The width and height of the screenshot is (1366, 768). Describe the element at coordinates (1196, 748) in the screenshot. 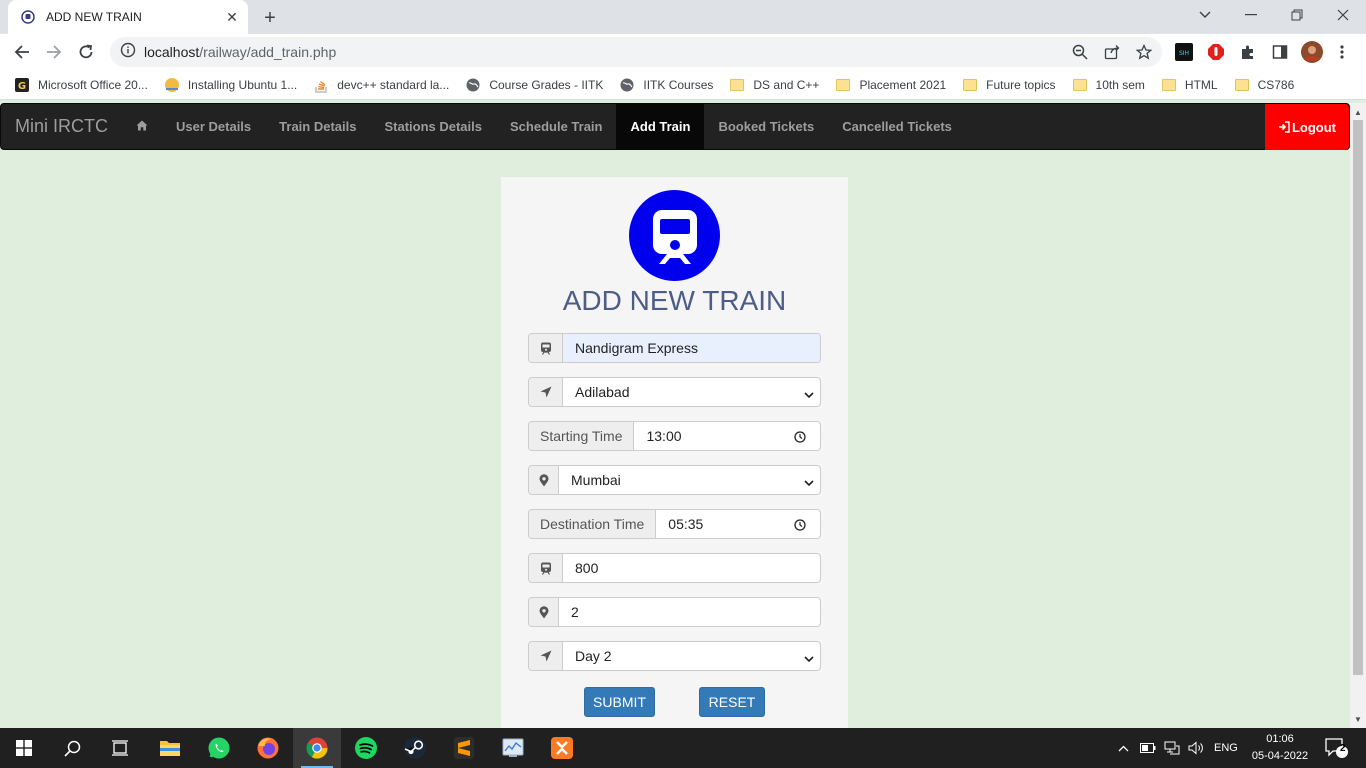

I see `volume-icon` at that location.